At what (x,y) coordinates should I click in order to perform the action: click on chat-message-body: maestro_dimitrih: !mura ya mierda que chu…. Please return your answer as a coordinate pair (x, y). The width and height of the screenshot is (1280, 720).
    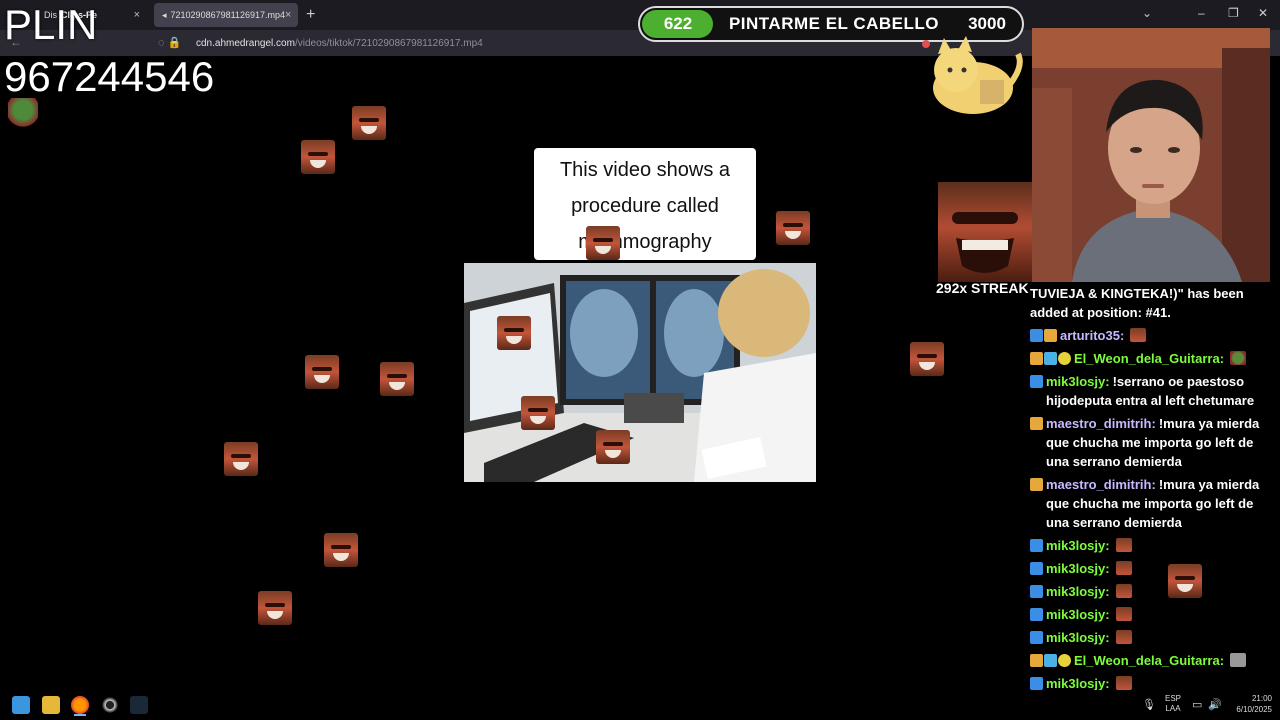
    Looking at the image, I should click on (1163, 503).